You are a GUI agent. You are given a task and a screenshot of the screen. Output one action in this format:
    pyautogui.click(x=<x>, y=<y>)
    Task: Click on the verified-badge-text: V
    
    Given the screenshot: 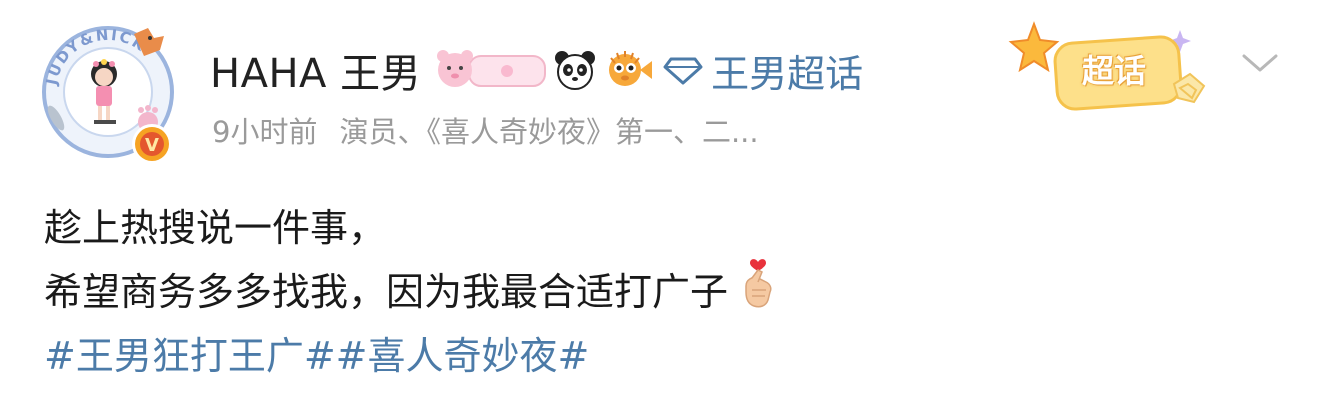 What is the action you would take?
    pyautogui.click(x=152, y=145)
    